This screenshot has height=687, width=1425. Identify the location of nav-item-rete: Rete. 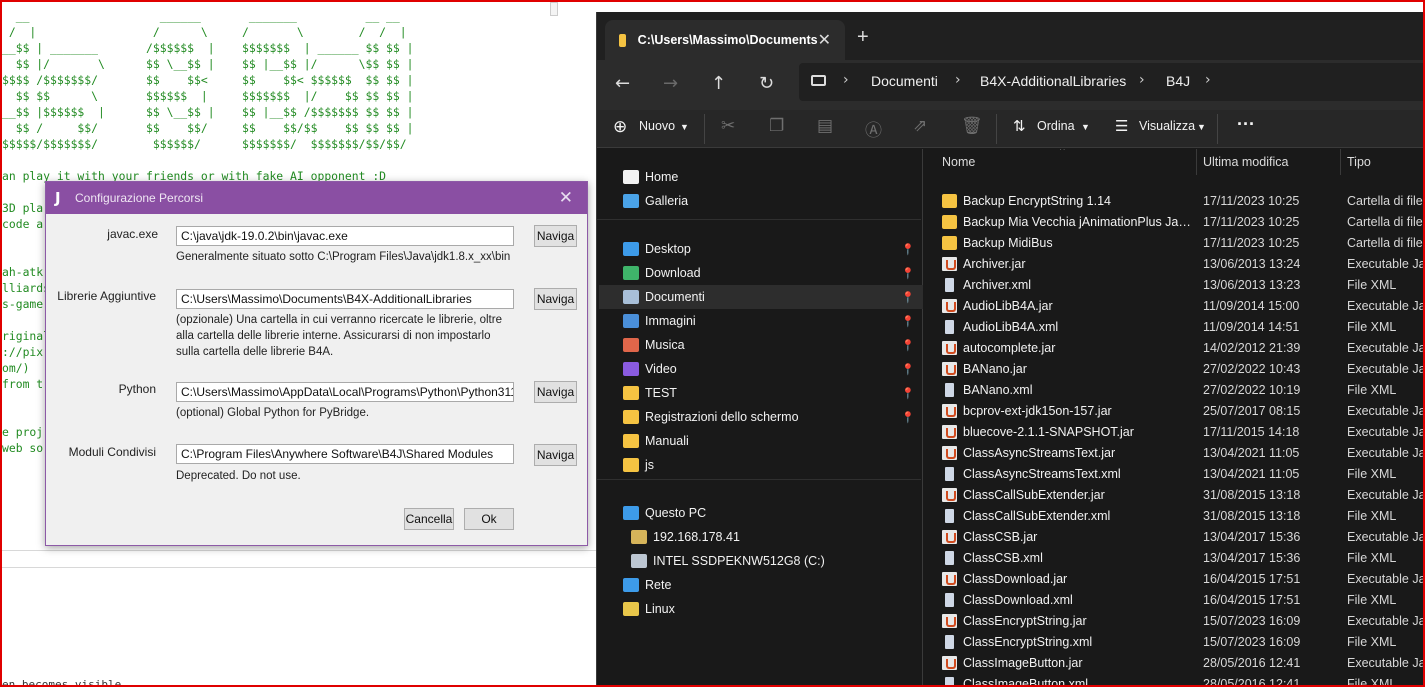
(761, 585).